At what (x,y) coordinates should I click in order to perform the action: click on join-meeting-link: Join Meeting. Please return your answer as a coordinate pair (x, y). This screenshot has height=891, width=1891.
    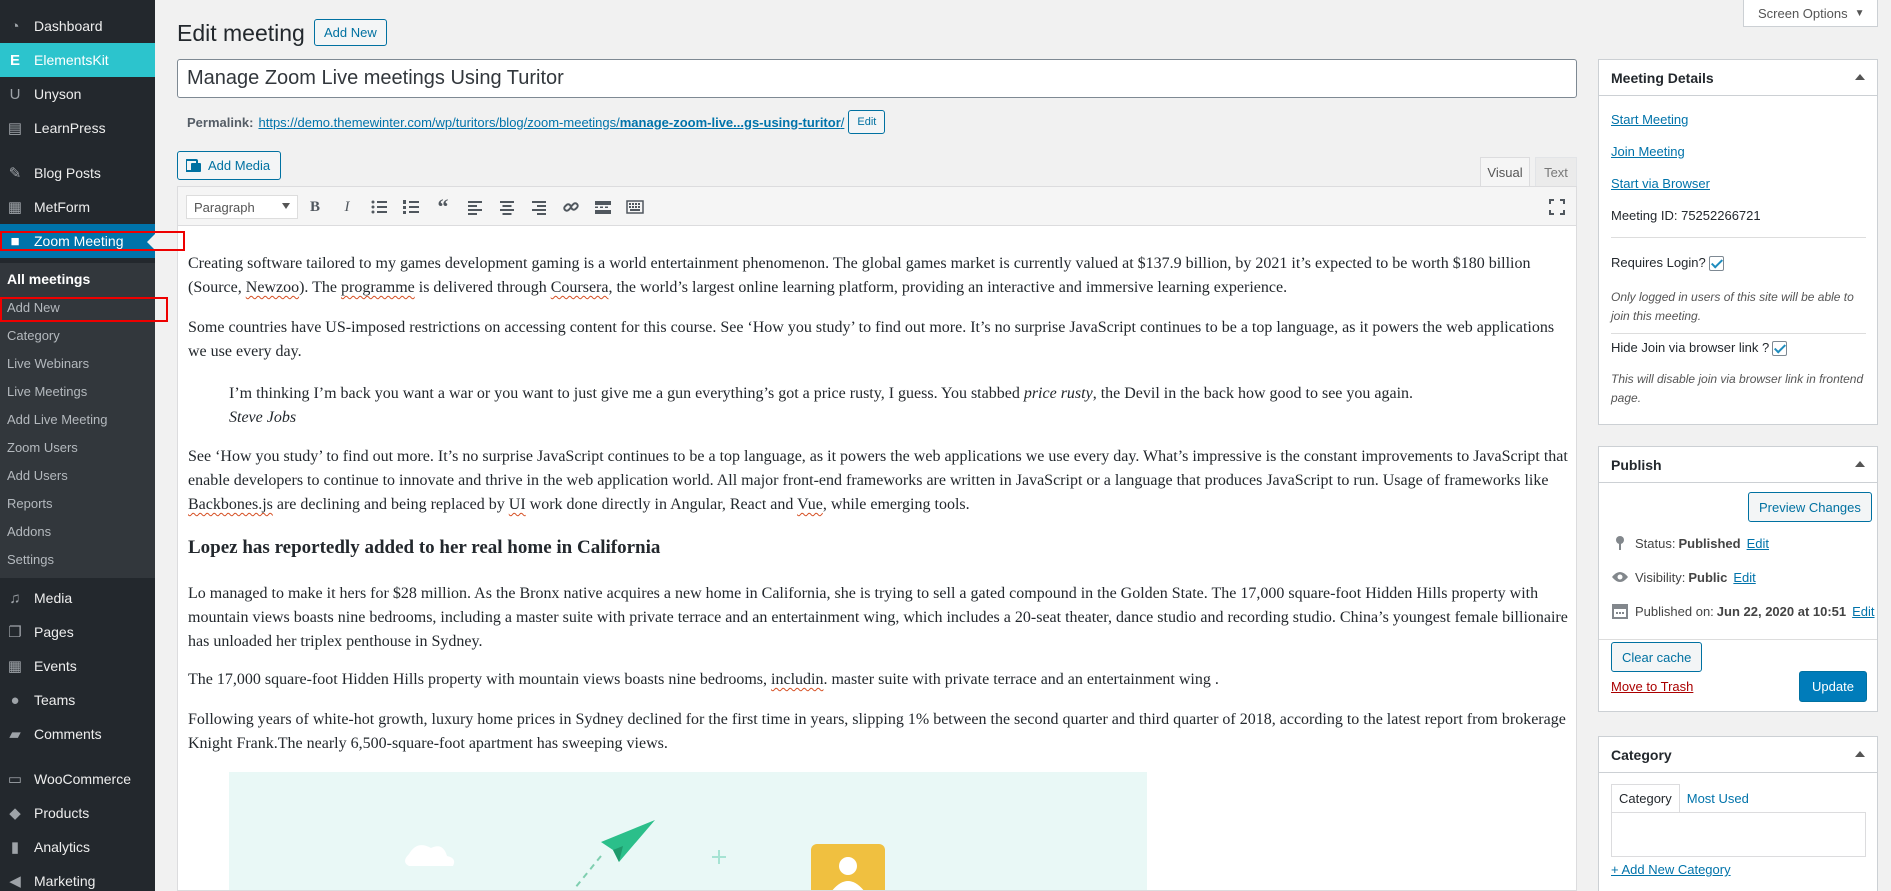
    Looking at the image, I should click on (1648, 151).